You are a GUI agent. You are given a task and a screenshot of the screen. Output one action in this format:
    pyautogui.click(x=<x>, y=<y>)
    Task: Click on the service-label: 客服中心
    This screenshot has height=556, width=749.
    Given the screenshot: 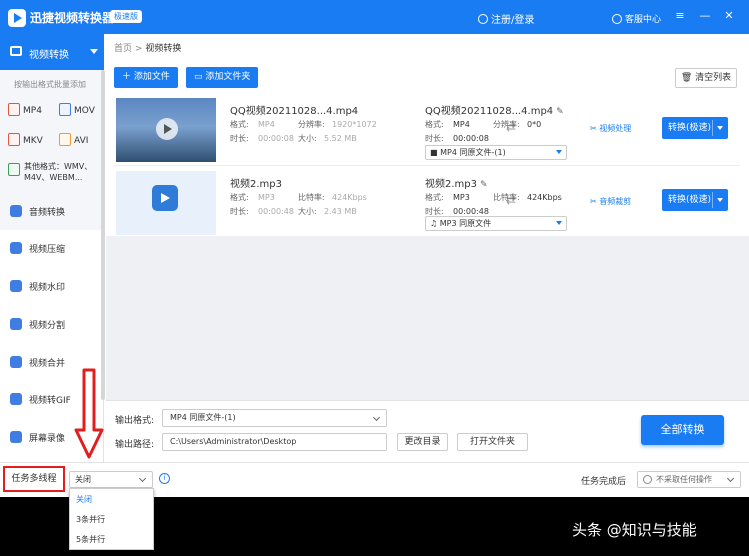 What is the action you would take?
    pyautogui.click(x=643, y=20)
    